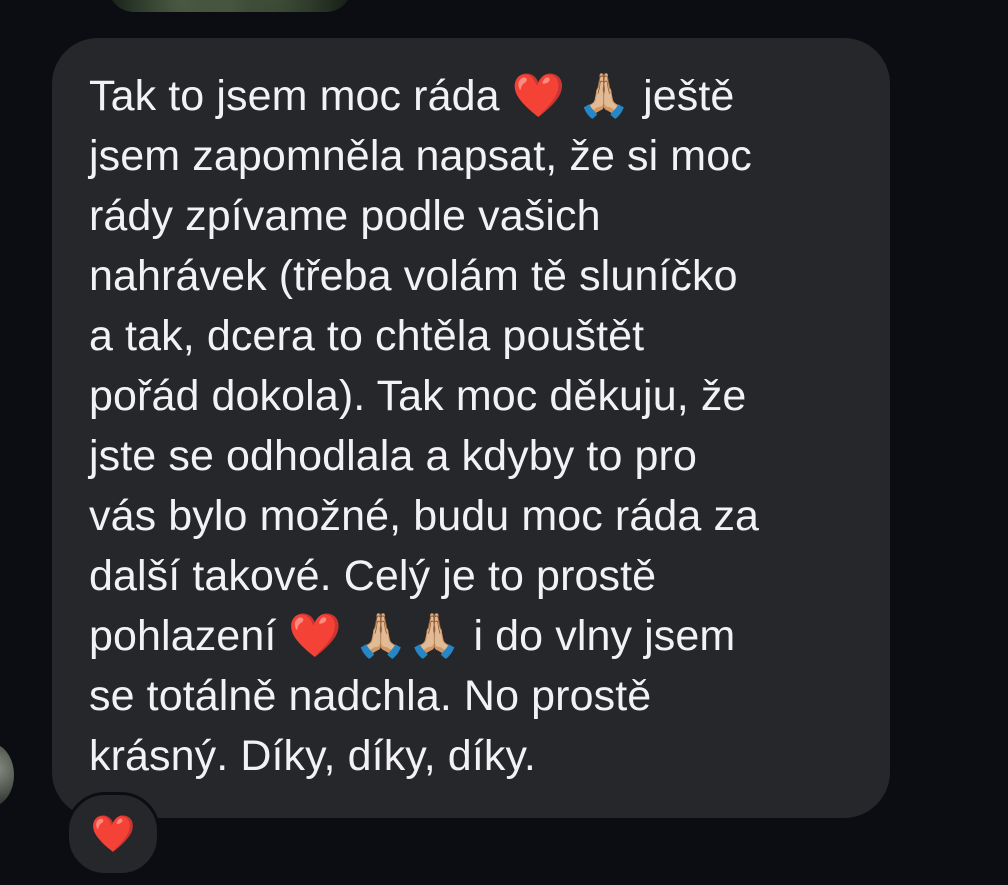  I want to click on previous-message-image, so click(230, 6).